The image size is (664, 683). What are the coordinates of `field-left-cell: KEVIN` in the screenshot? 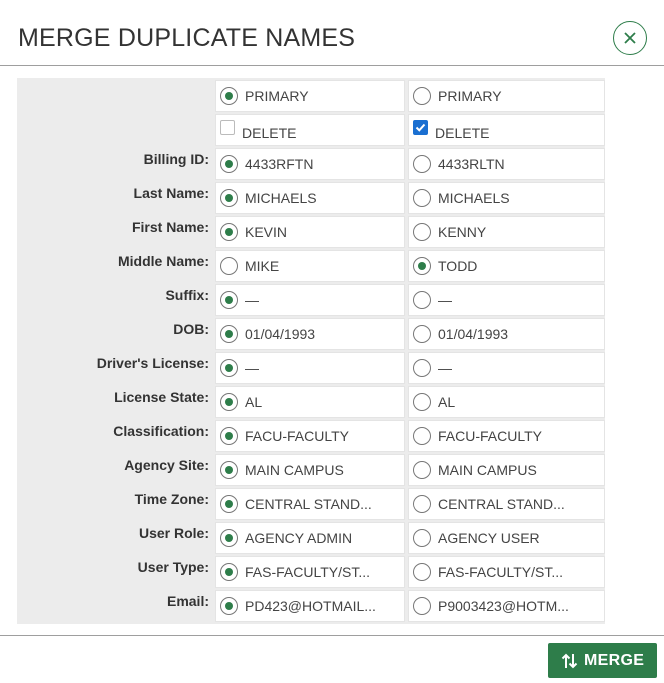 It's located at (310, 232).